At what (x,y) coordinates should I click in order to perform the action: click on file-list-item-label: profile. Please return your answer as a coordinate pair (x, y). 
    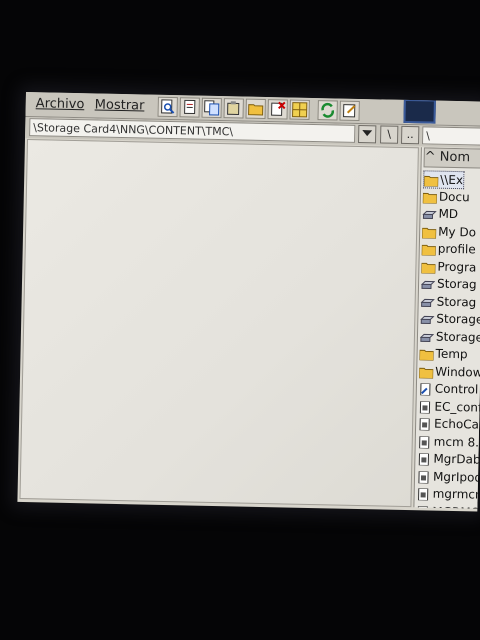
    Looking at the image, I should click on (456, 249).